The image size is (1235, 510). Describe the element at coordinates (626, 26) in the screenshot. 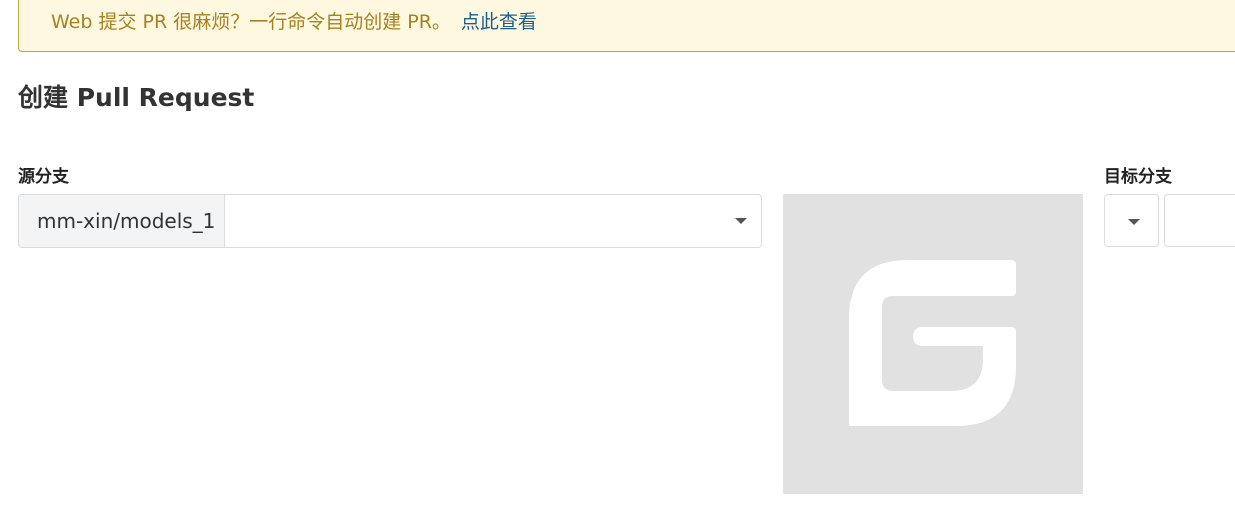

I see `cli-tip-banner: Web 提交 PR 很麻烦？一行命令自动创建 PR。 点此查看` at that location.